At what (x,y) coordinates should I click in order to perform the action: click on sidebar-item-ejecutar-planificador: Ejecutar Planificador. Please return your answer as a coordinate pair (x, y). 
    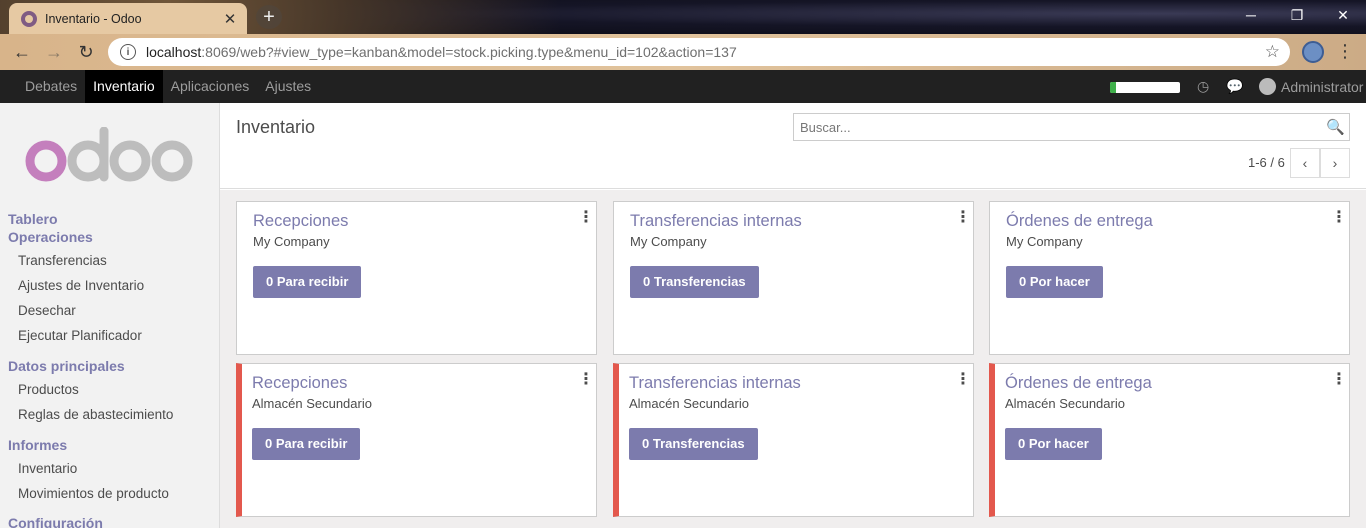
    Looking at the image, I should click on (80, 335).